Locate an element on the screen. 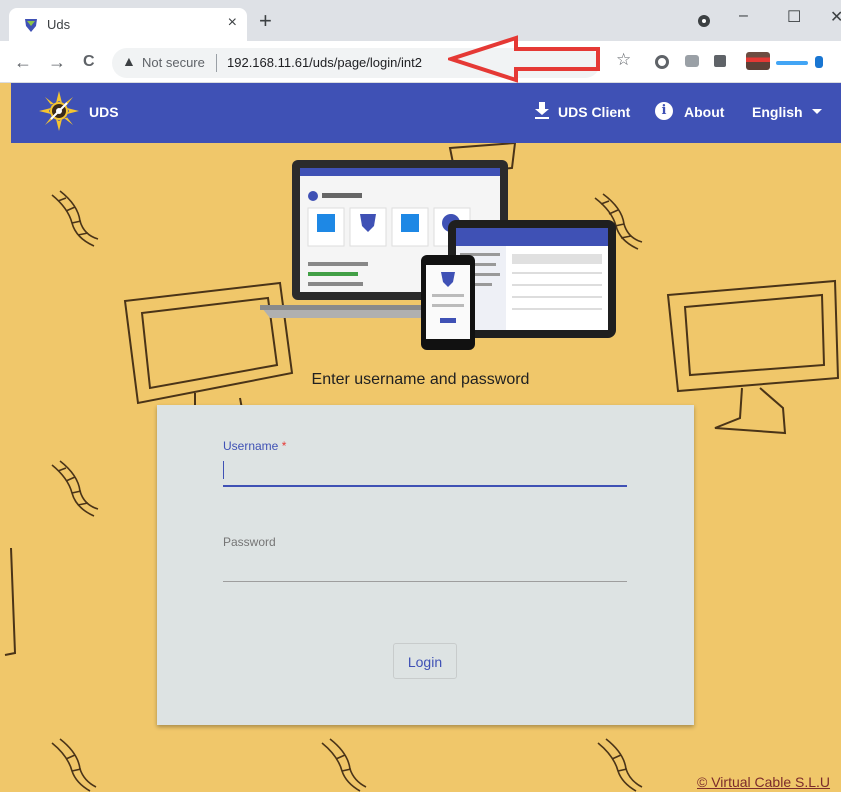 The width and height of the screenshot is (841, 792). download-icon is located at coordinates (542, 111).